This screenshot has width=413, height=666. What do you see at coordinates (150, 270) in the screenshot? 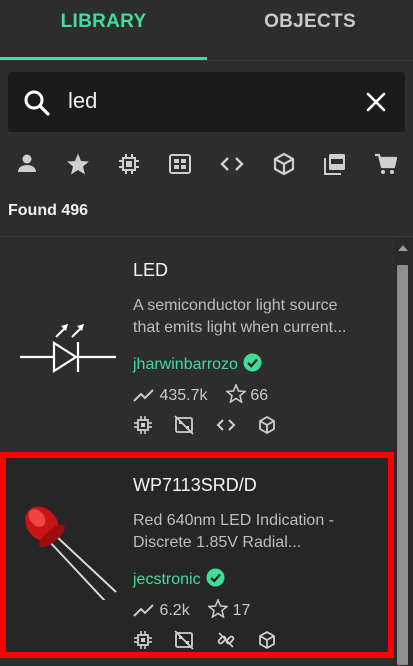
I see `card-title: LED` at bounding box center [150, 270].